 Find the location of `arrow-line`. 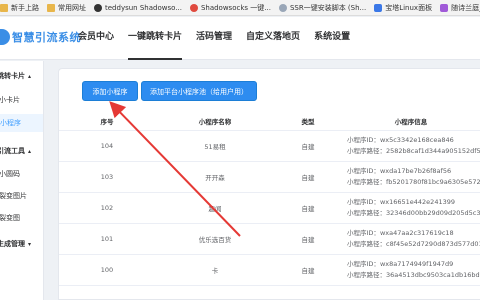

arrow-line is located at coordinates (175, 169).